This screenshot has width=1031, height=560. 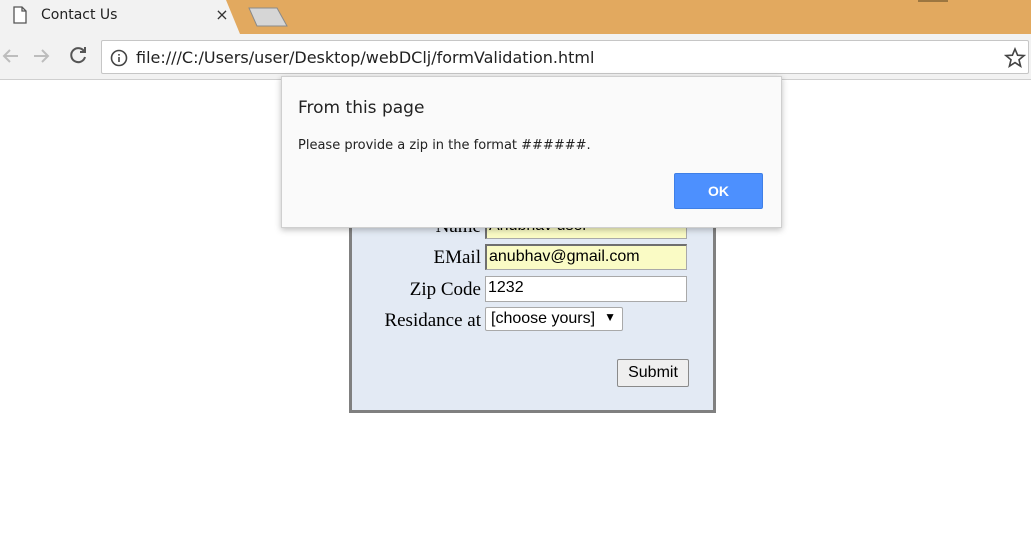 I want to click on tab-strip: Contact Us ×, so click(x=515, y=17).